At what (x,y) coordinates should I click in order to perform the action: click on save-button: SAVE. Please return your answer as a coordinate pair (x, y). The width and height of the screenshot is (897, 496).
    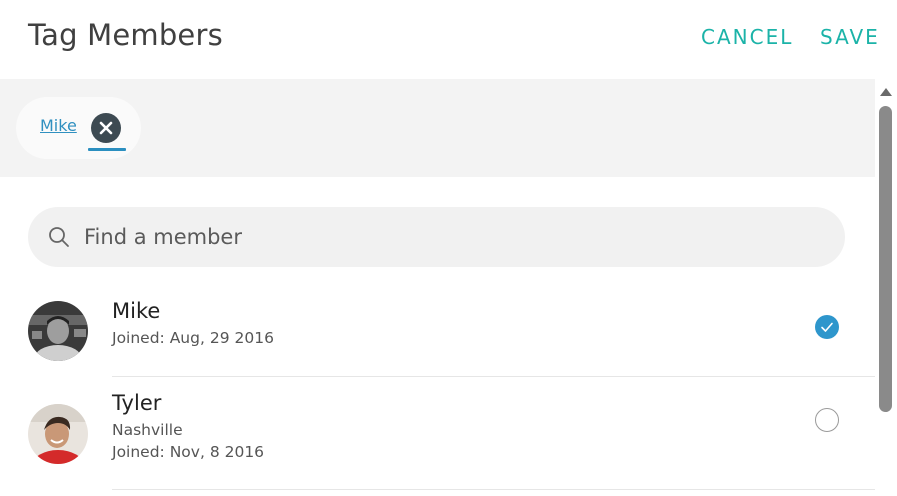
    Looking at the image, I should click on (850, 37).